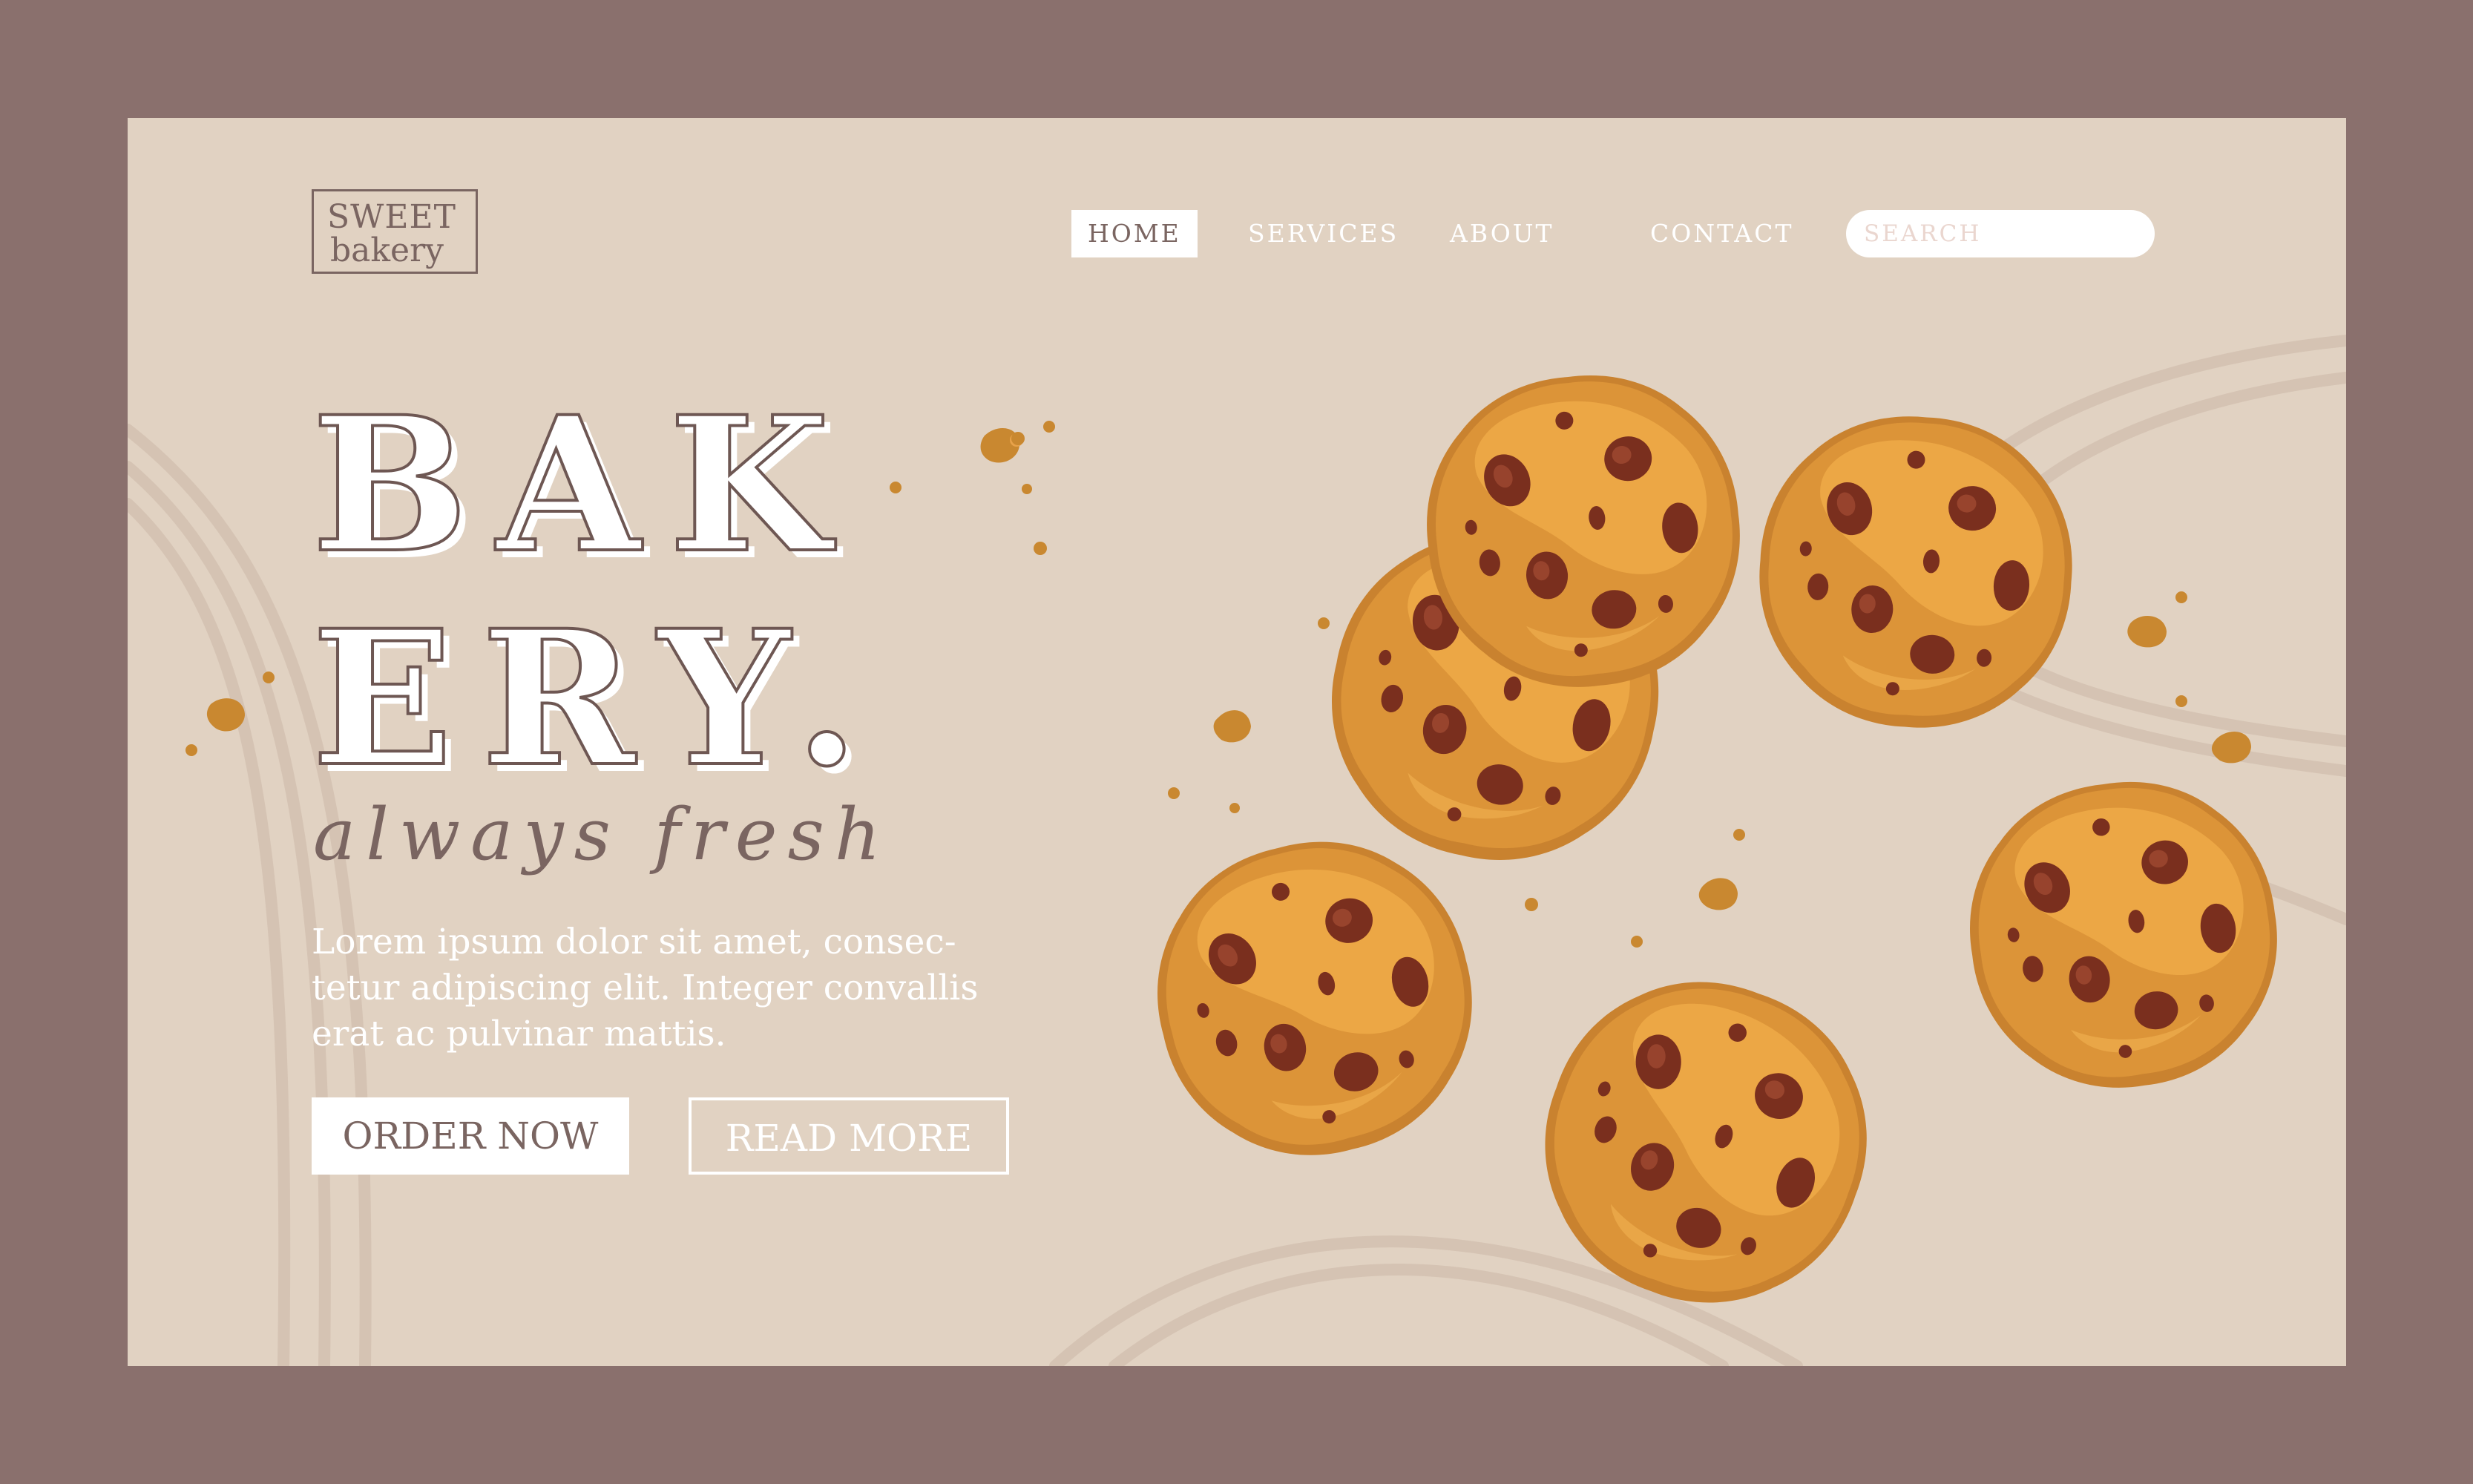 The height and width of the screenshot is (1484, 2473). What do you see at coordinates (602, 834) in the screenshot?
I see `tagline: always fresh` at bounding box center [602, 834].